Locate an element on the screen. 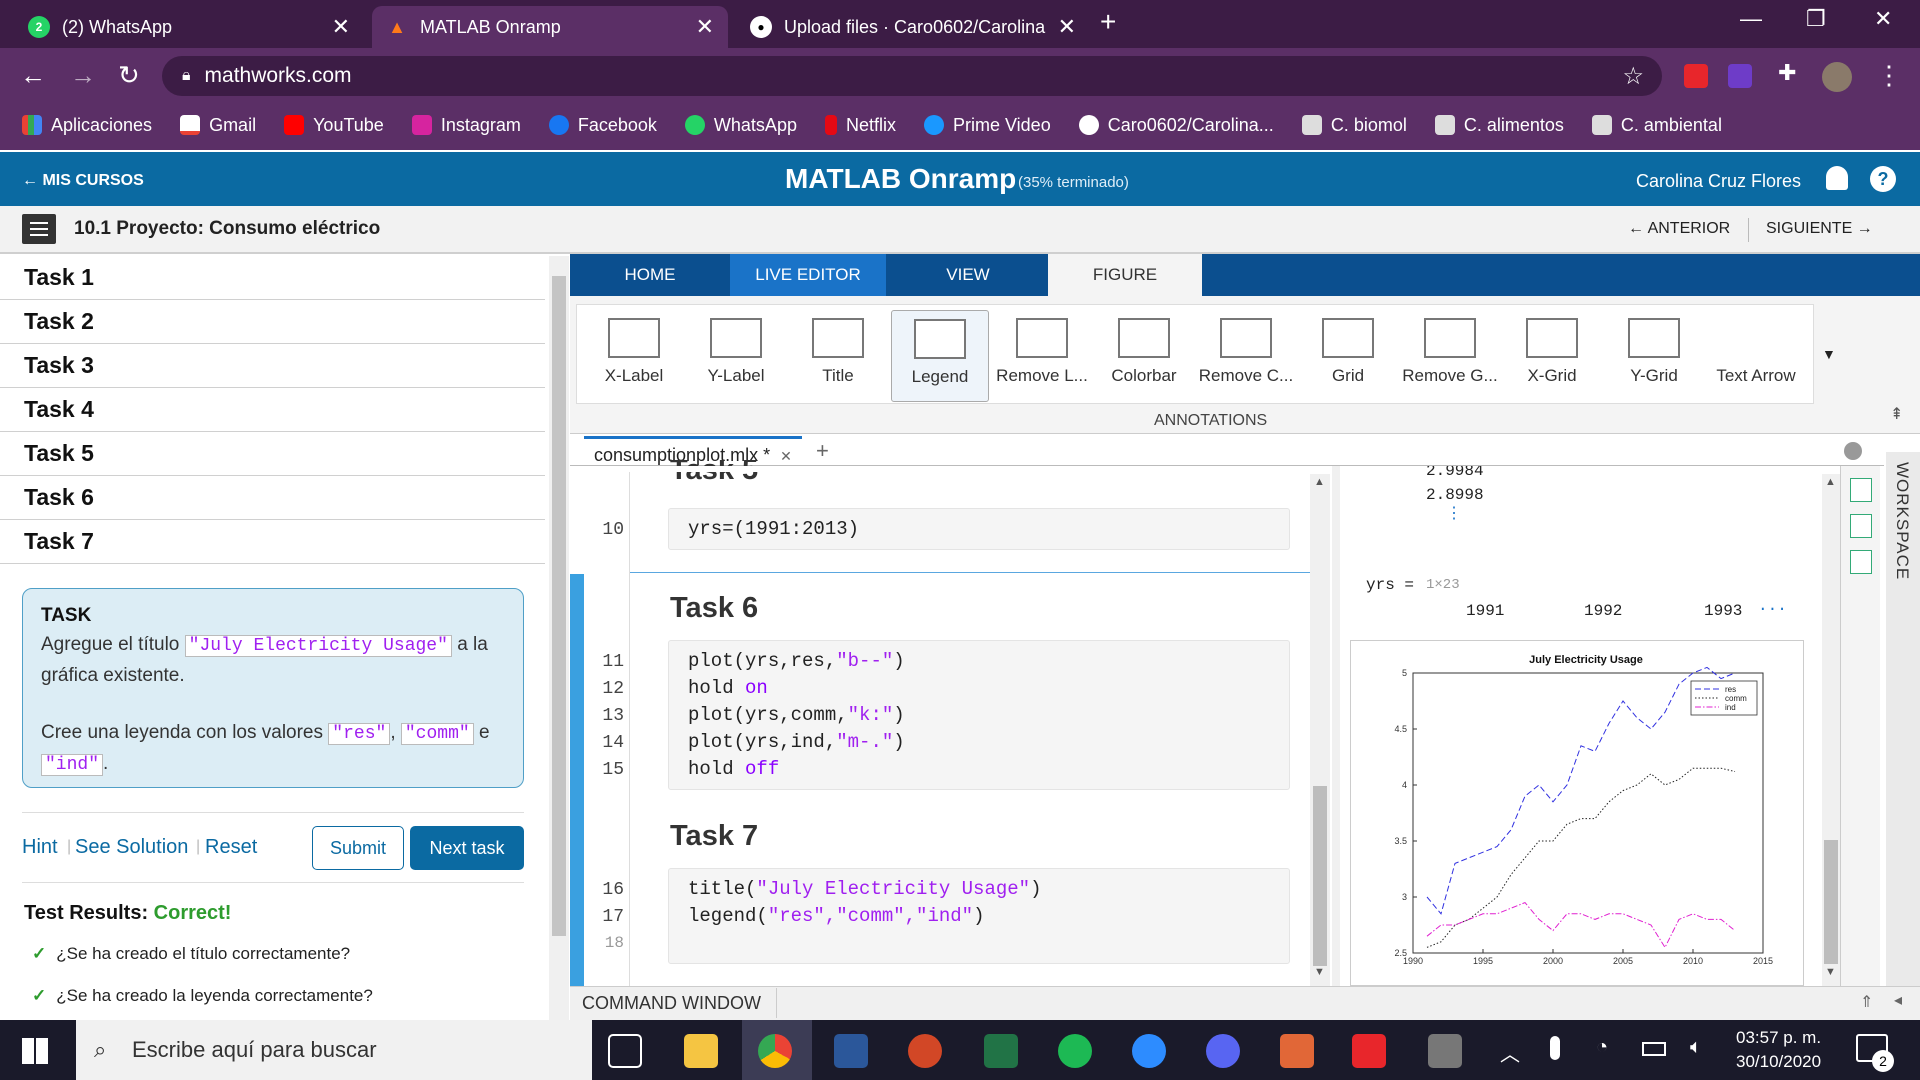 This screenshot has height=1080, width=1920. matlab-taskbar-icon is located at coordinates (1297, 1051).